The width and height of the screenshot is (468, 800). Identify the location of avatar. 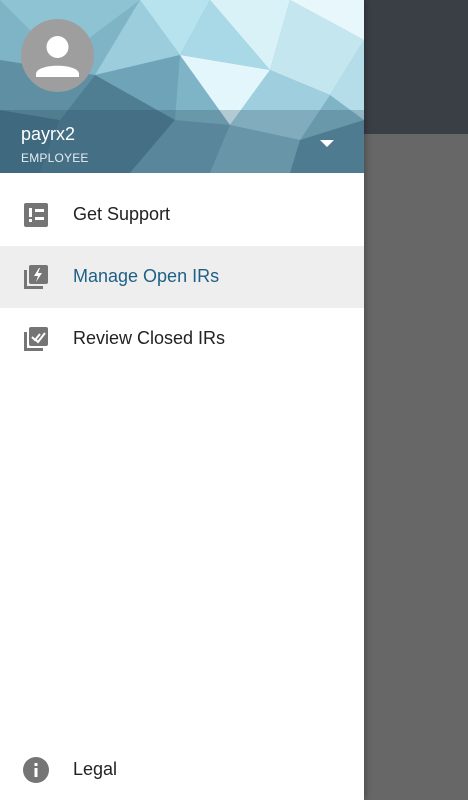
(57, 55).